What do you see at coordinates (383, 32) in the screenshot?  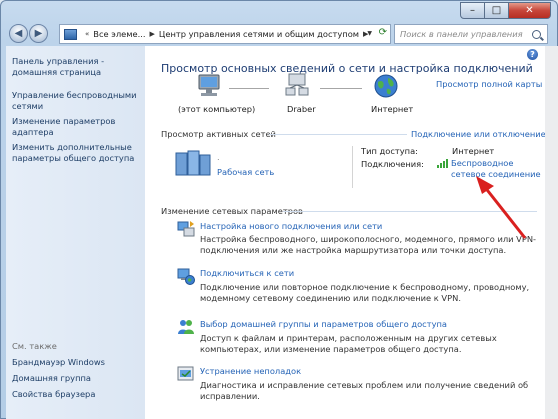 I see `refresh-icon: ⟳` at bounding box center [383, 32].